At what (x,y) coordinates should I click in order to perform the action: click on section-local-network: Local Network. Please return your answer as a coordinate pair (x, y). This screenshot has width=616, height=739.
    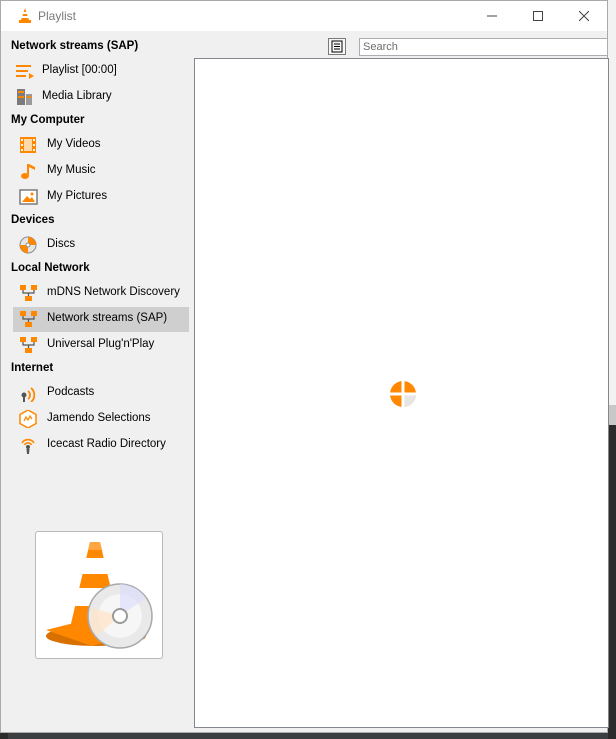
    Looking at the image, I should click on (50, 268).